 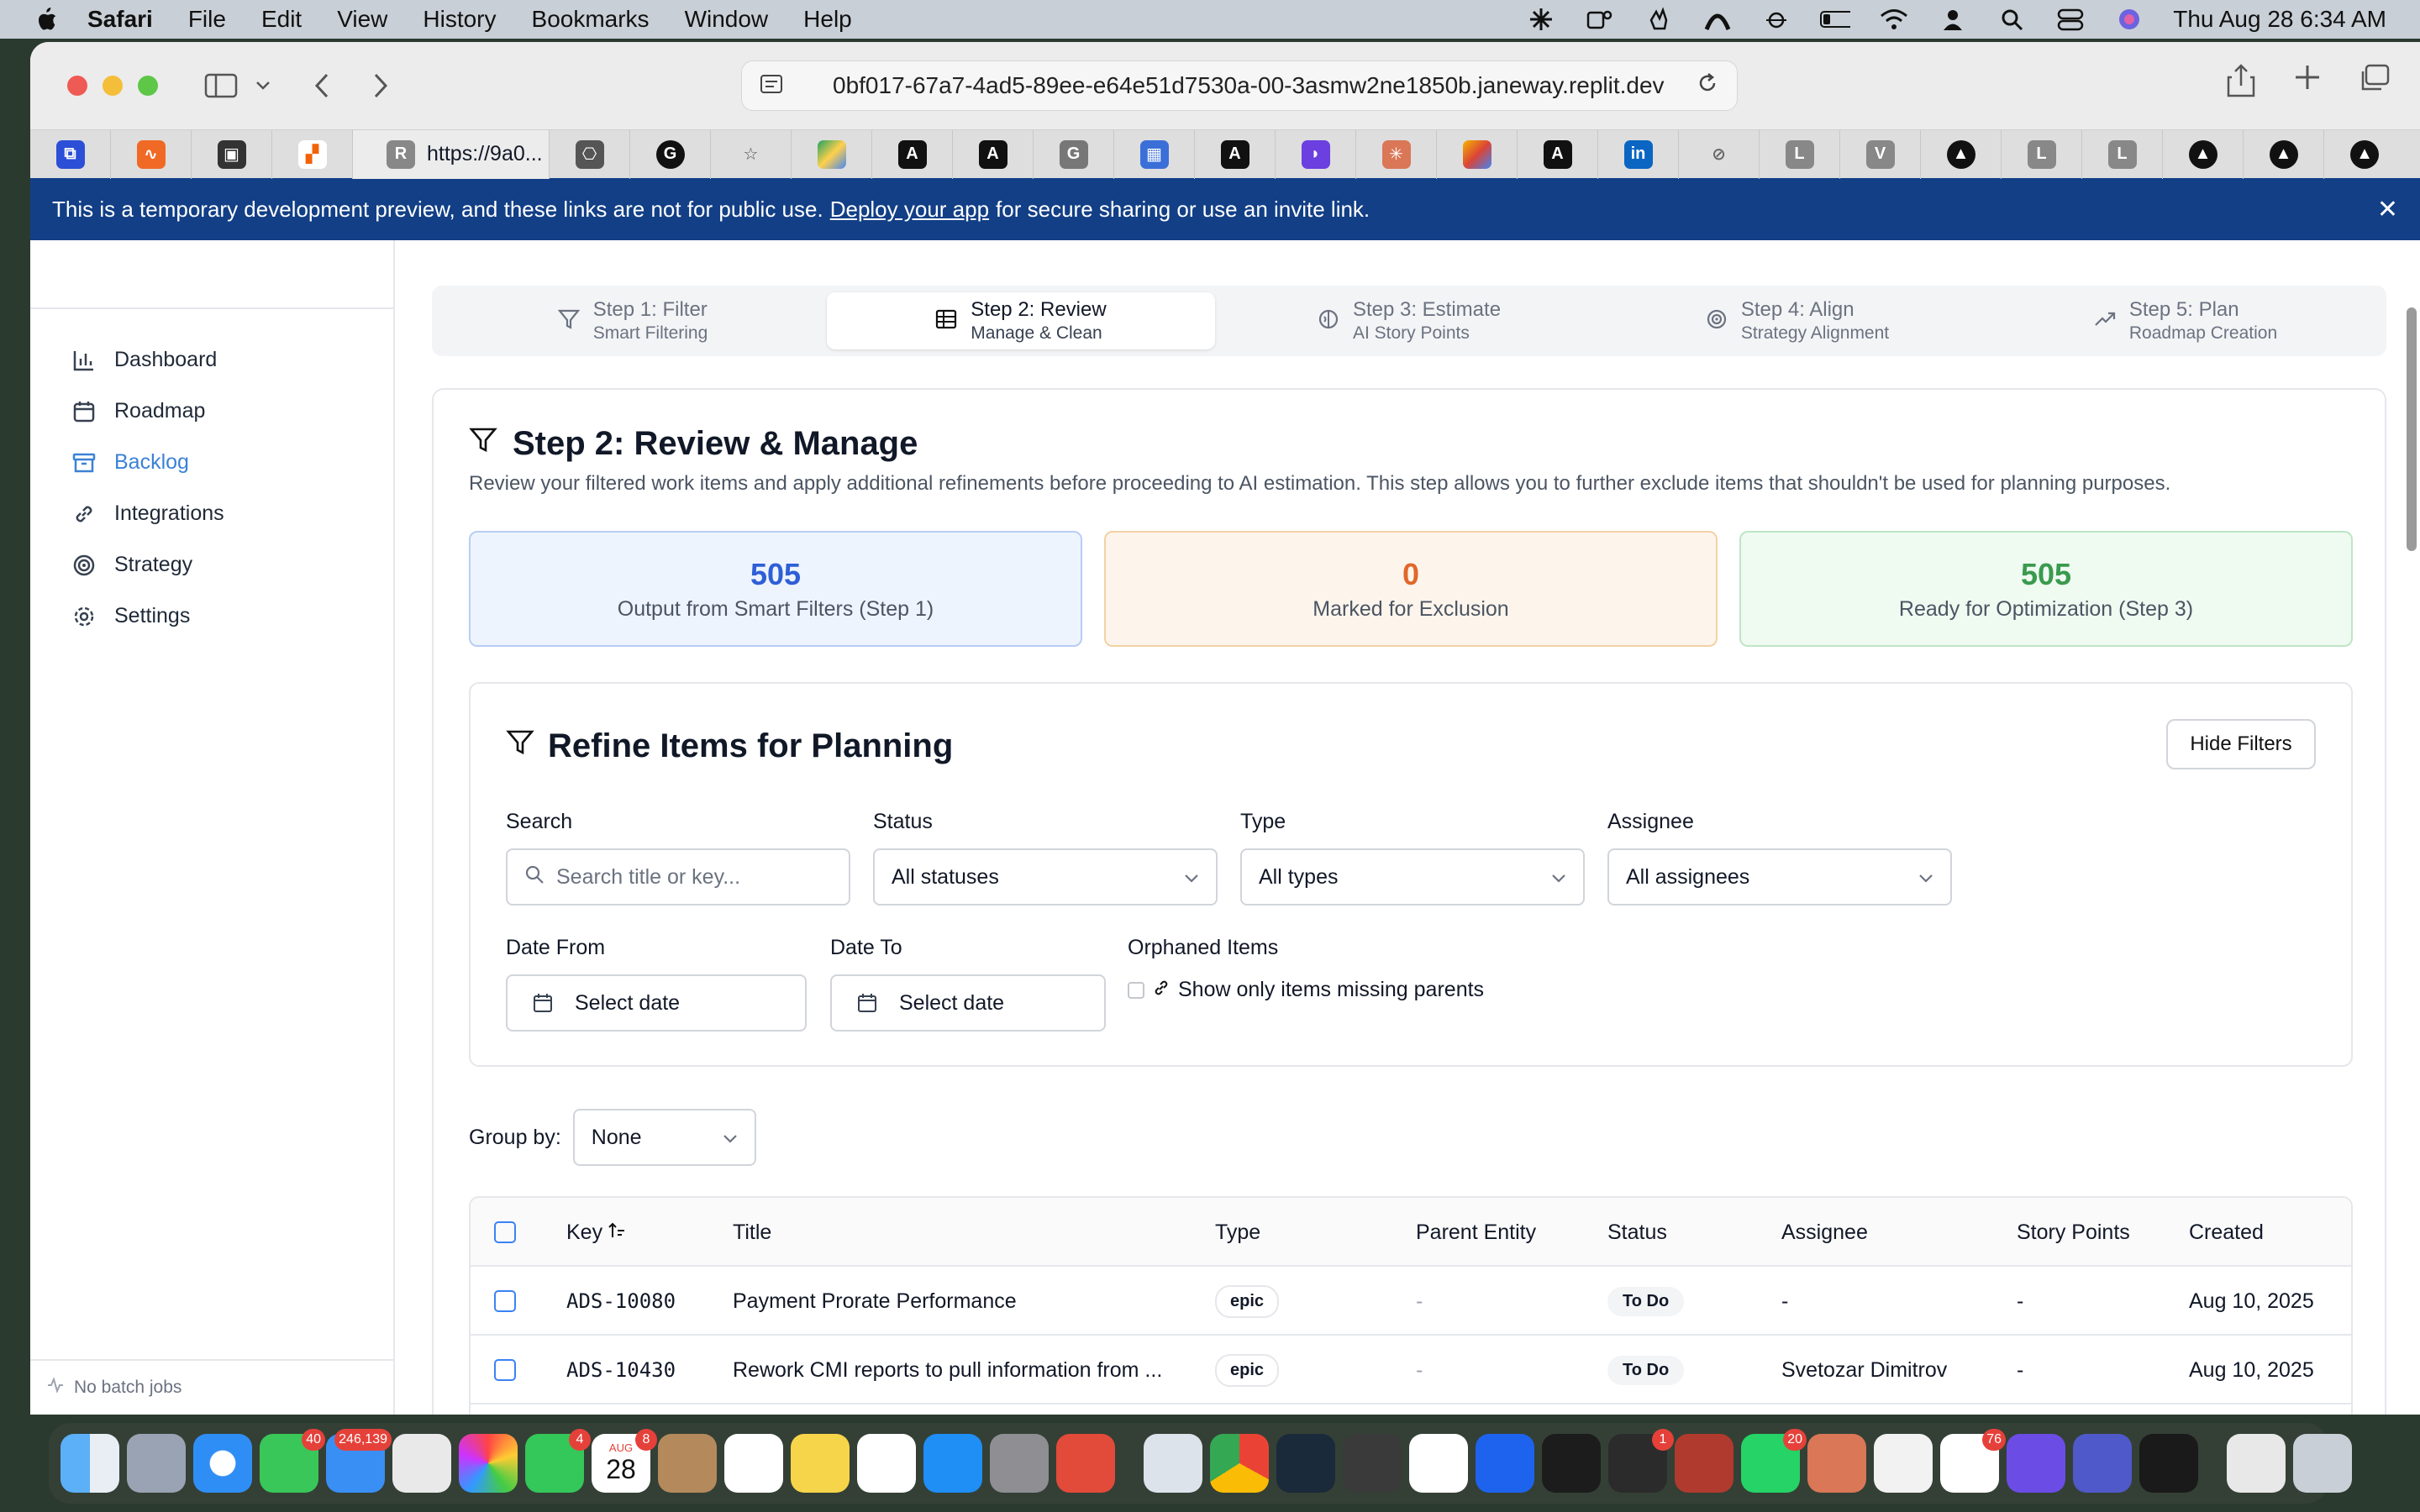 I want to click on freeform-icon, so click(x=886, y=1463).